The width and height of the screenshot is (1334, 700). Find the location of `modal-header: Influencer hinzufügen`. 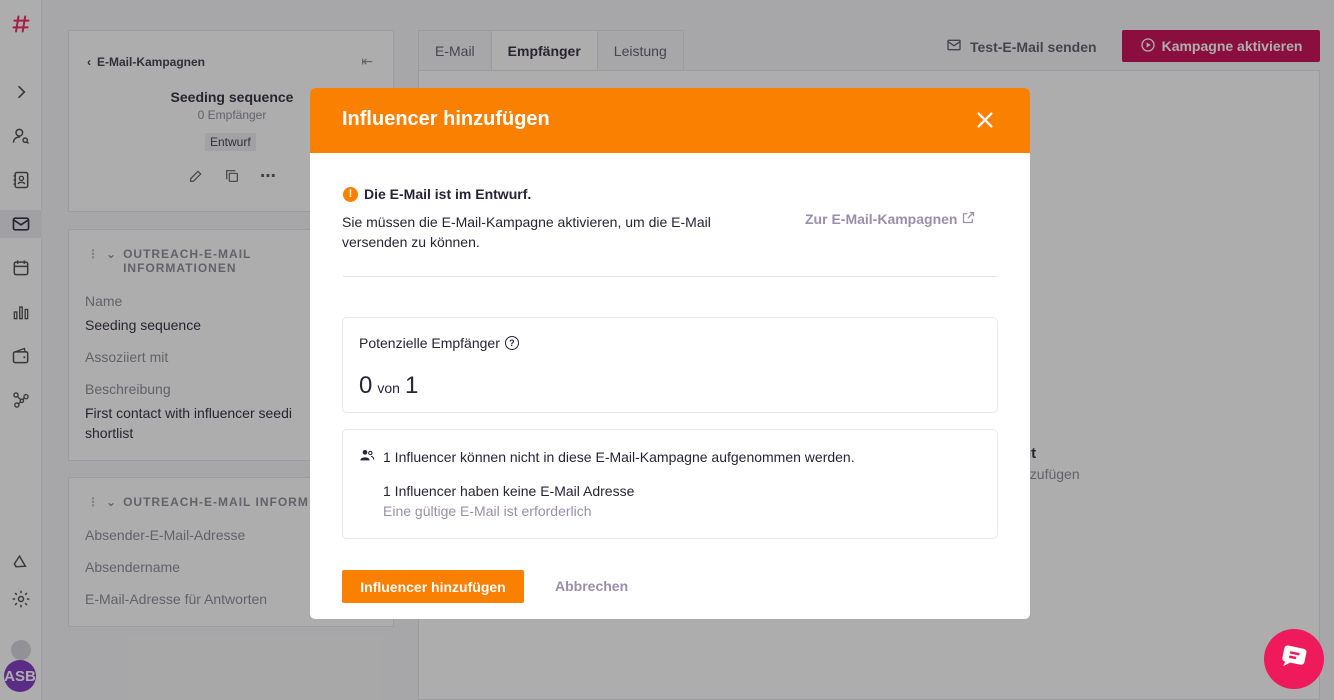

modal-header: Influencer hinzufügen is located at coordinates (670, 120).